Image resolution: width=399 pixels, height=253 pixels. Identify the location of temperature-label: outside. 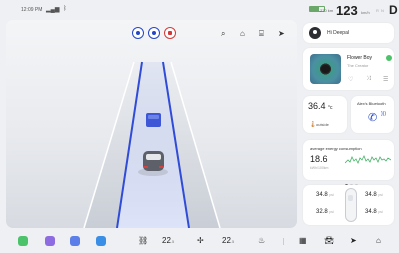
(322, 124).